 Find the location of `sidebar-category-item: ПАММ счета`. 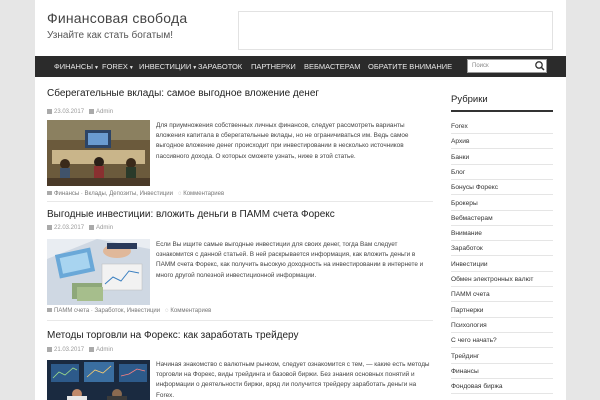

sidebar-category-item: ПАММ счета is located at coordinates (502, 295).